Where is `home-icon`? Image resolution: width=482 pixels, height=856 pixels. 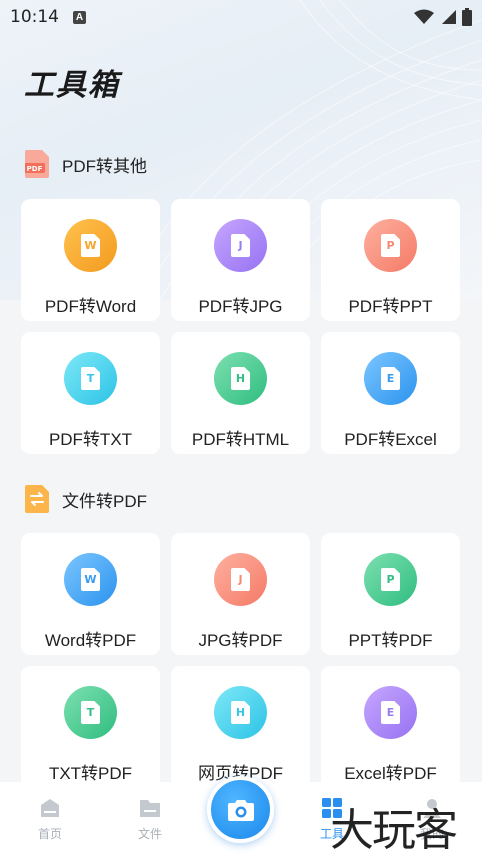 home-icon is located at coordinates (50, 808).